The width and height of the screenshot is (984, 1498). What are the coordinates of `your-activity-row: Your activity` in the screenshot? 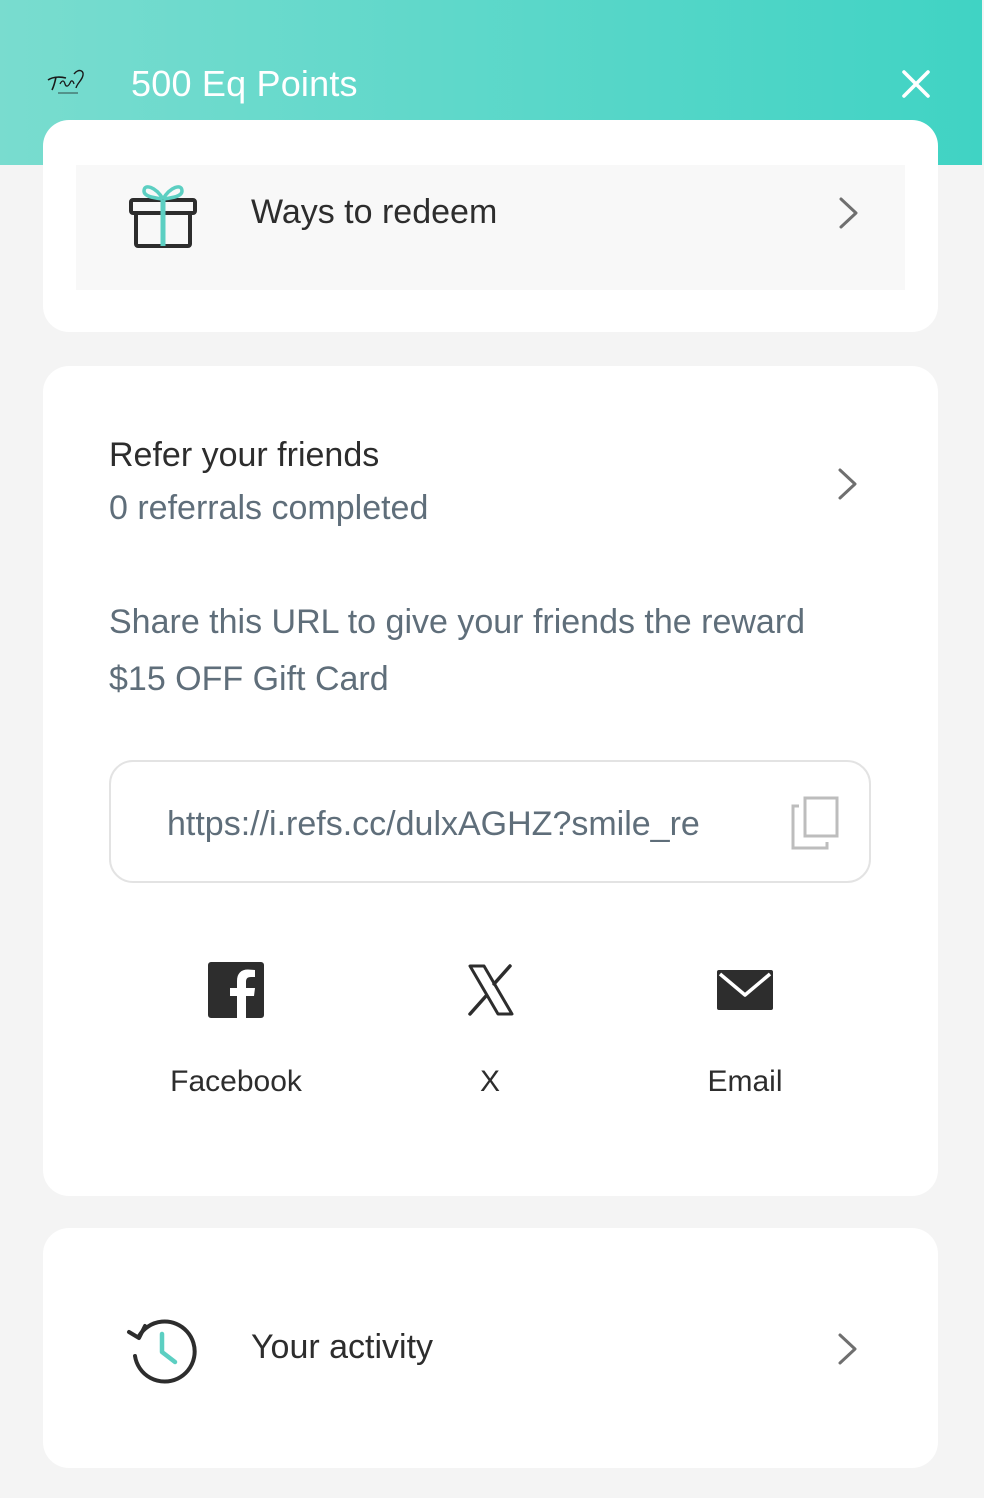 It's located at (490, 1348).